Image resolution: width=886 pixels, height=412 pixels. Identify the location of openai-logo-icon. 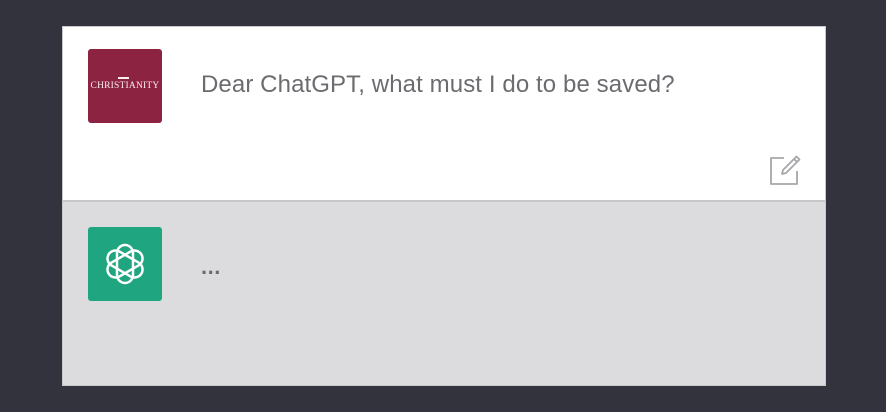
(125, 264).